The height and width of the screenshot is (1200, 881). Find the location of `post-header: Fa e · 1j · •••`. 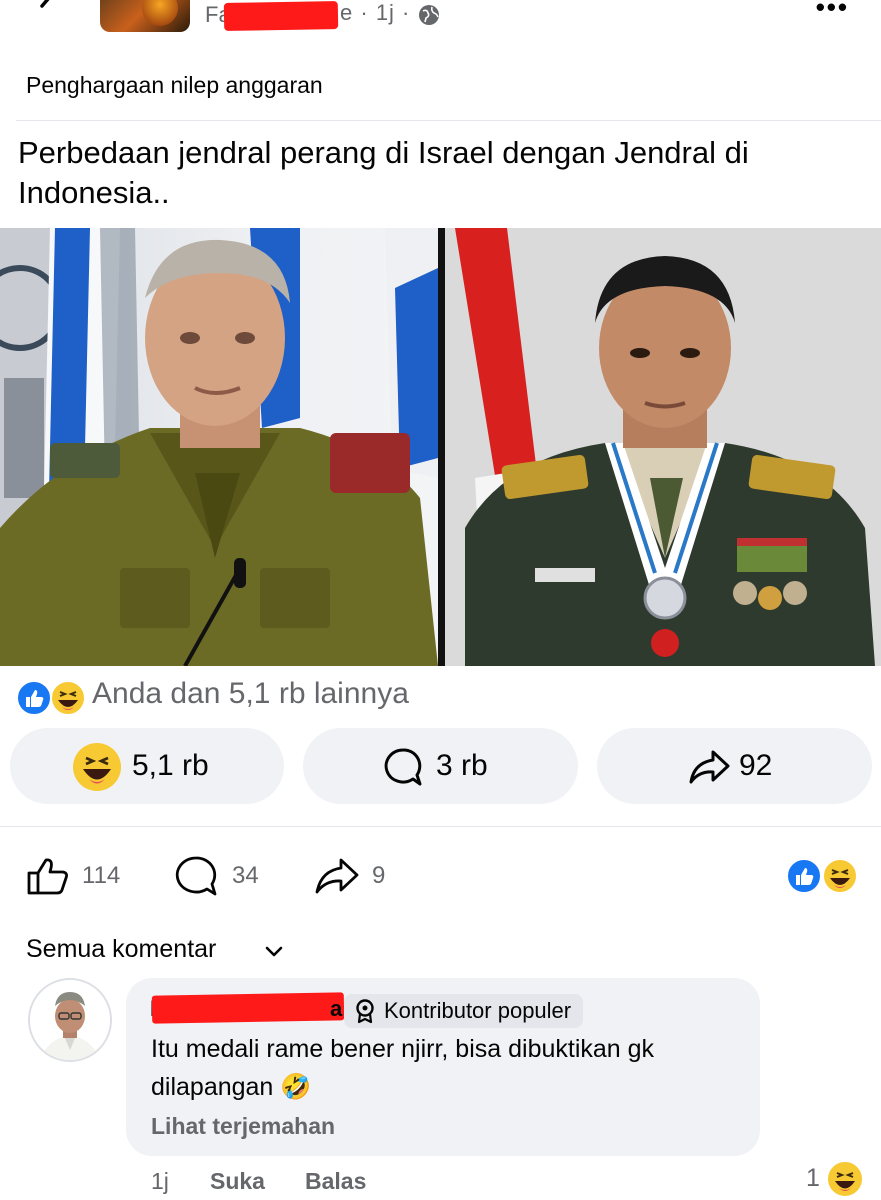

post-header: Fa e · 1j · ••• is located at coordinates (440, 20).